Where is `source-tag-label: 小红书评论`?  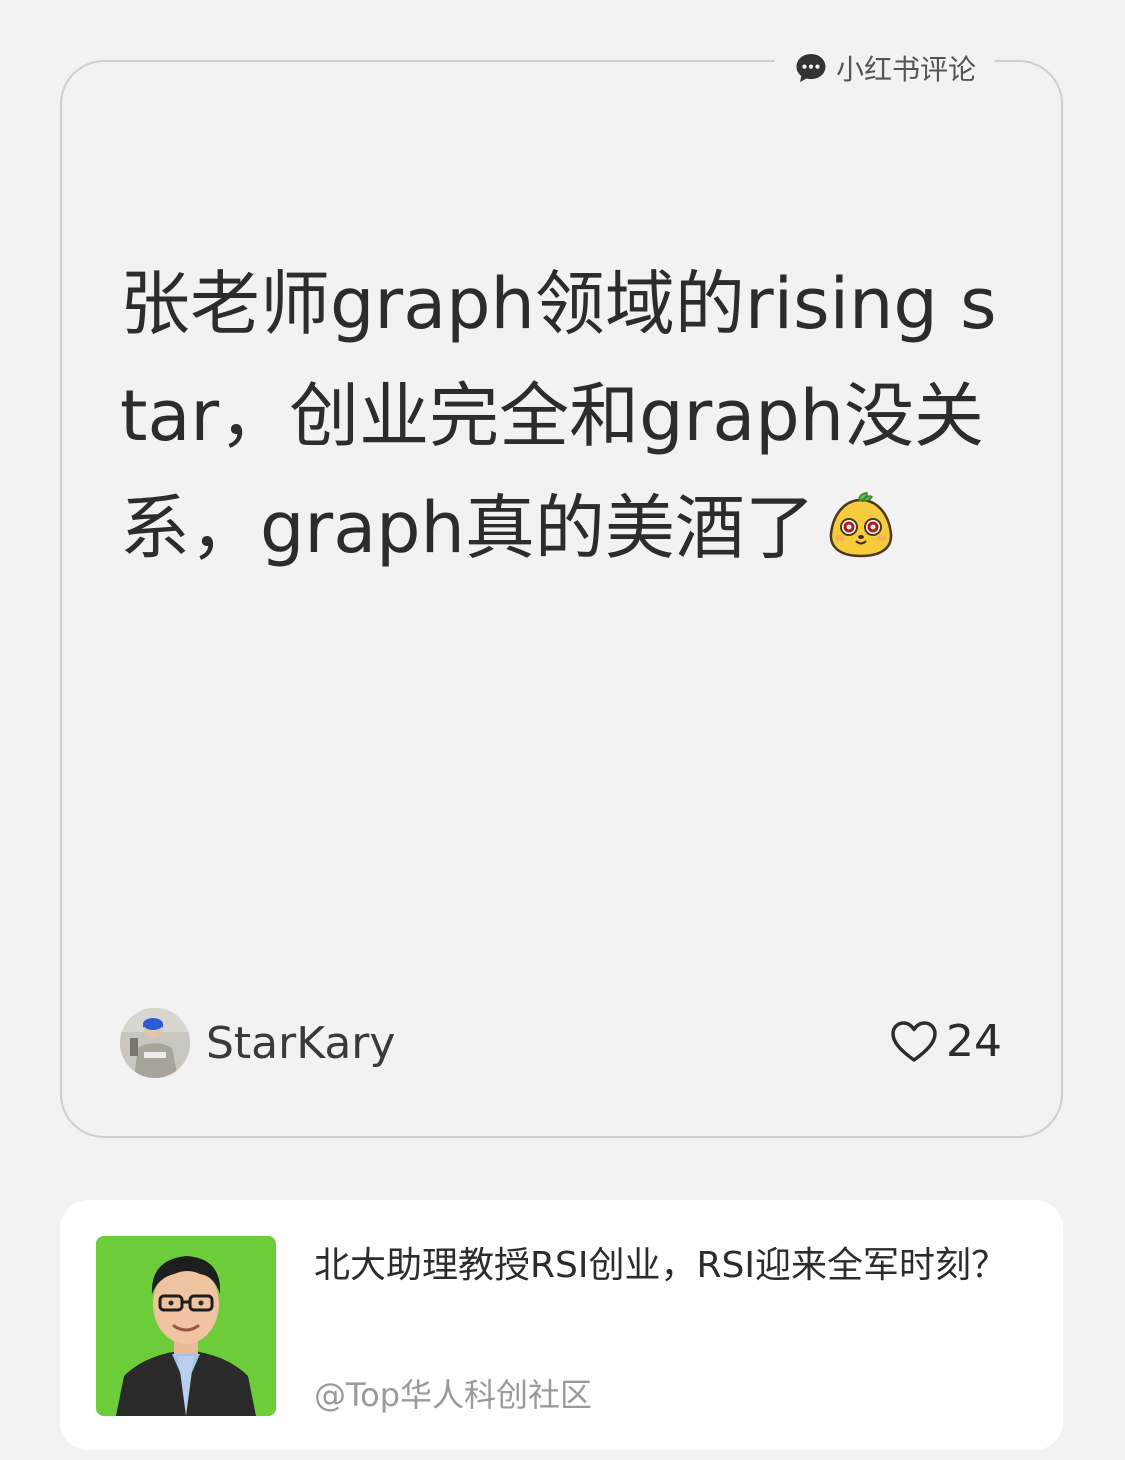 source-tag-label: 小红书评论 is located at coordinates (905, 69).